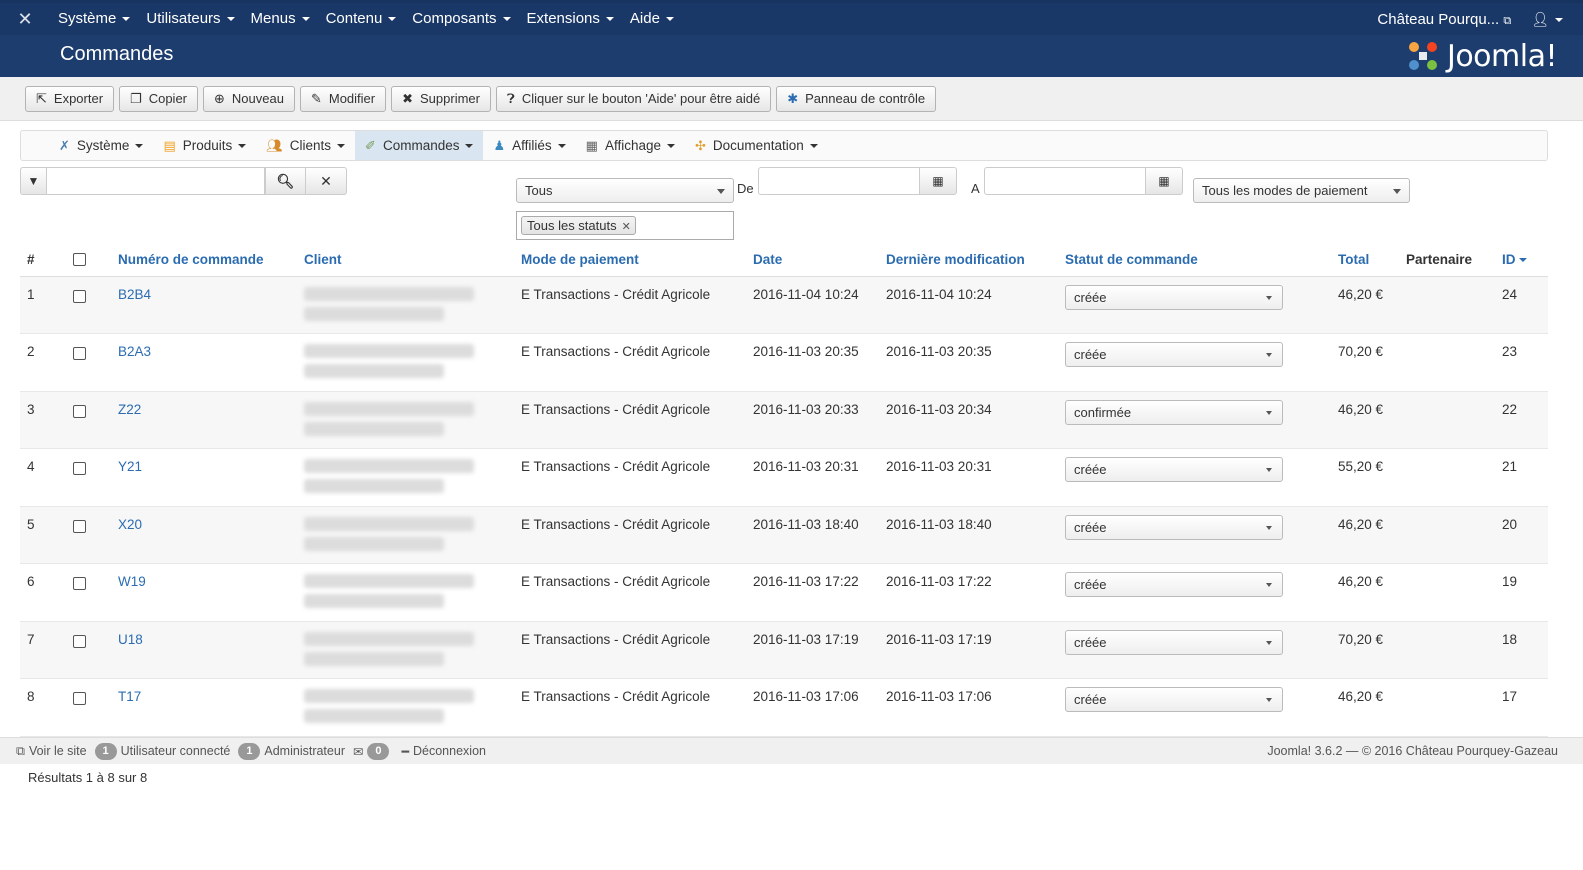 Image resolution: width=1583 pixels, height=870 pixels. I want to click on order-number-cell: X20, so click(204, 535).